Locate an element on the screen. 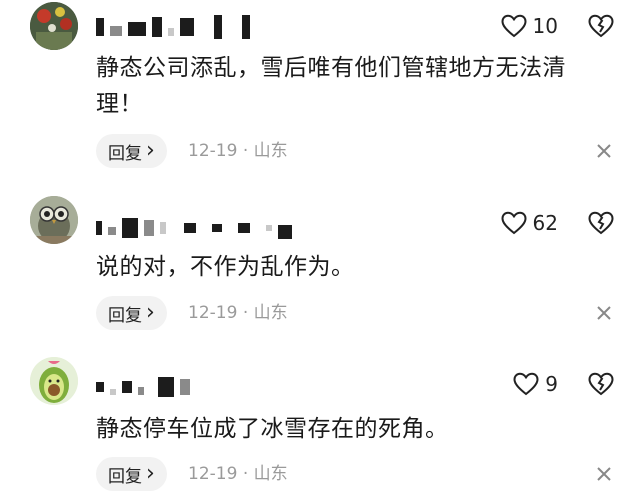 The width and height of the screenshot is (640, 501). owl-avatar-icon is located at coordinates (54, 220).